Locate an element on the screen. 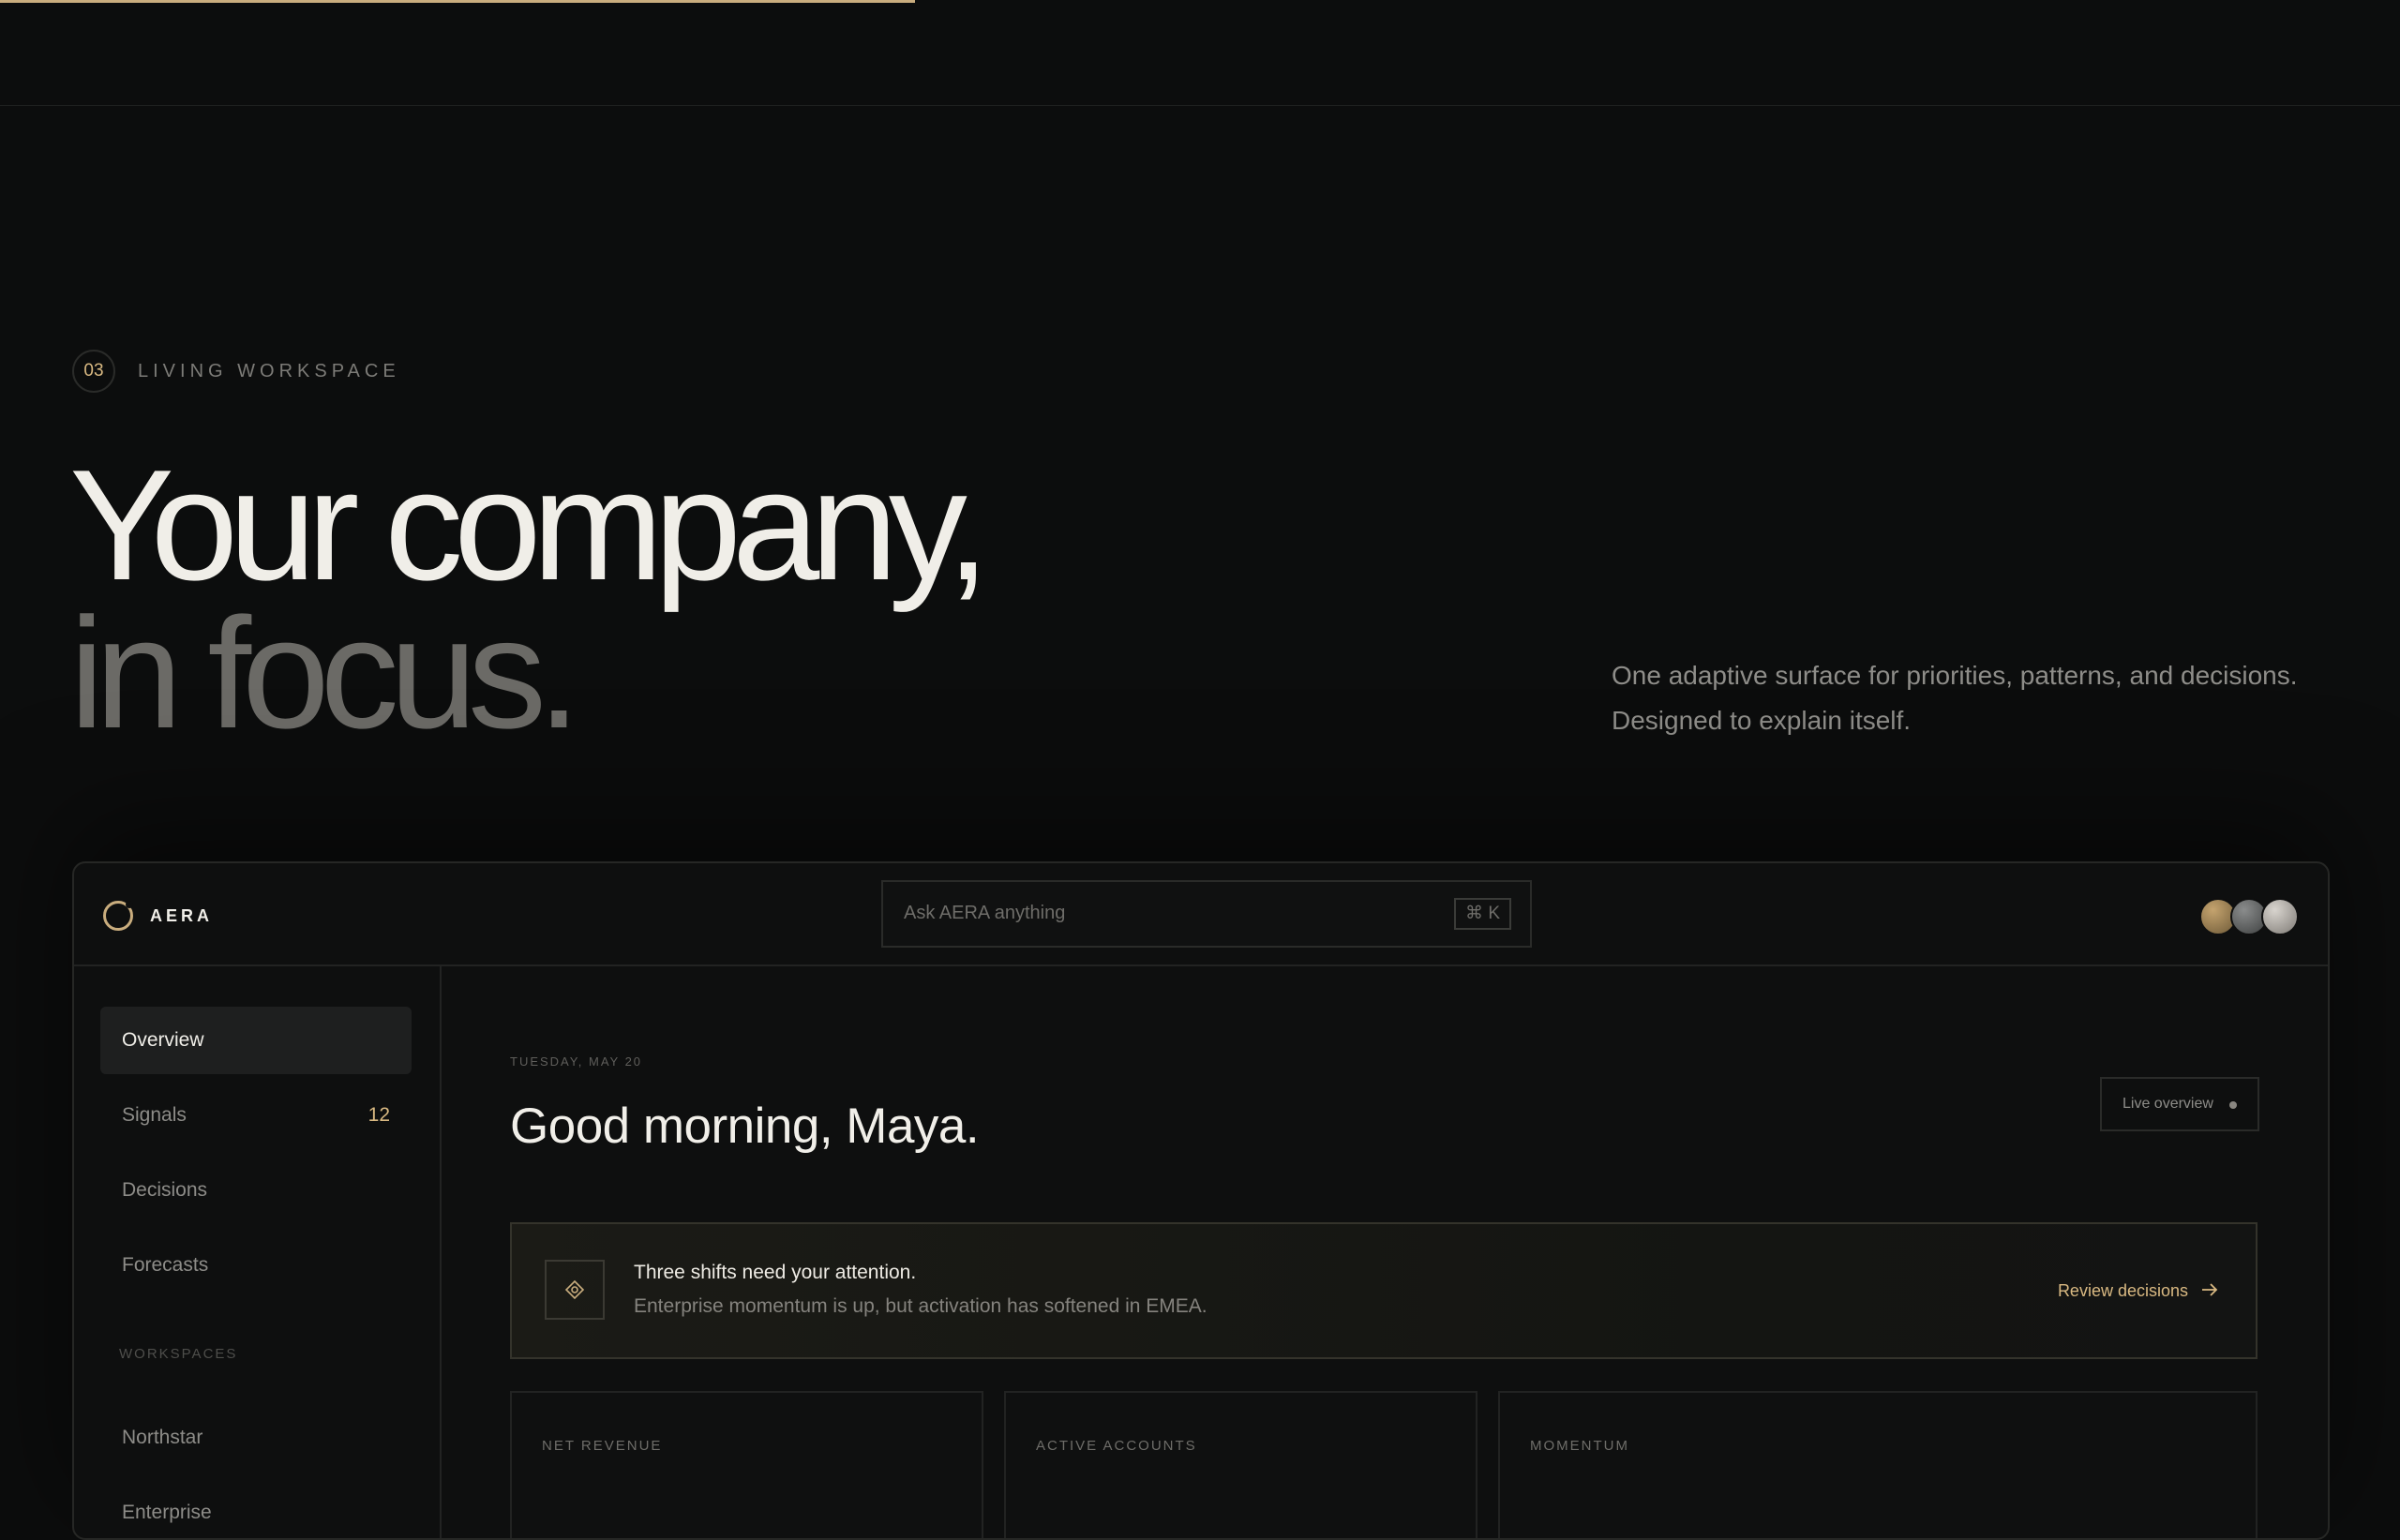 Image resolution: width=2400 pixels, height=1540 pixels. alert-title: Three shifts need your attention. is located at coordinates (775, 1272).